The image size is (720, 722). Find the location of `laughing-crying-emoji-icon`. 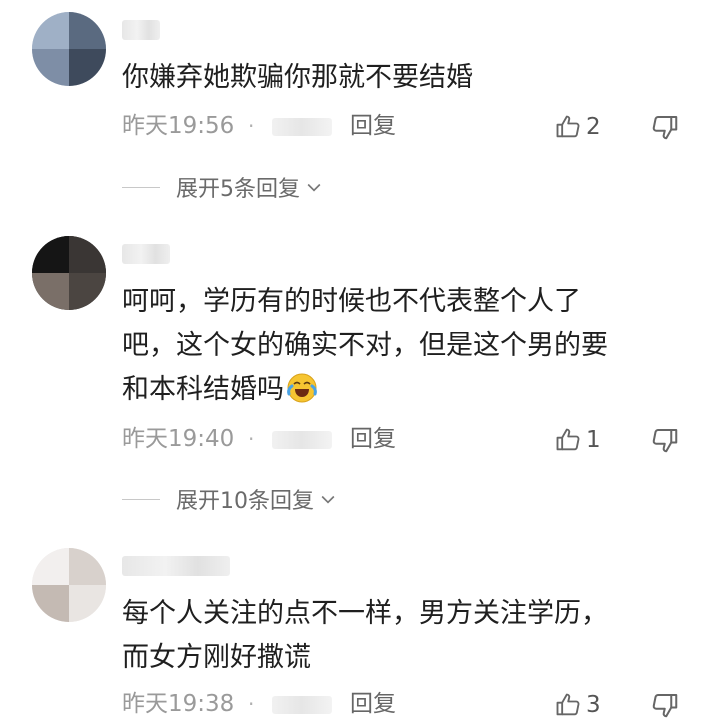

laughing-crying-emoji-icon is located at coordinates (302, 388).